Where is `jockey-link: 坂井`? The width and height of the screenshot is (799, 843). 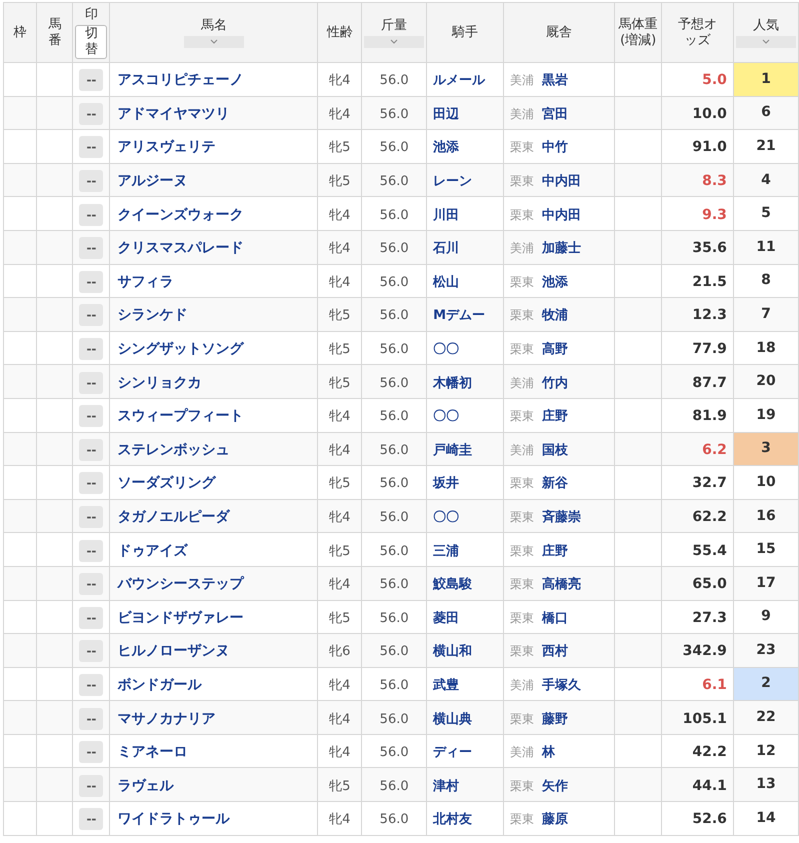 jockey-link: 坂井 is located at coordinates (446, 484).